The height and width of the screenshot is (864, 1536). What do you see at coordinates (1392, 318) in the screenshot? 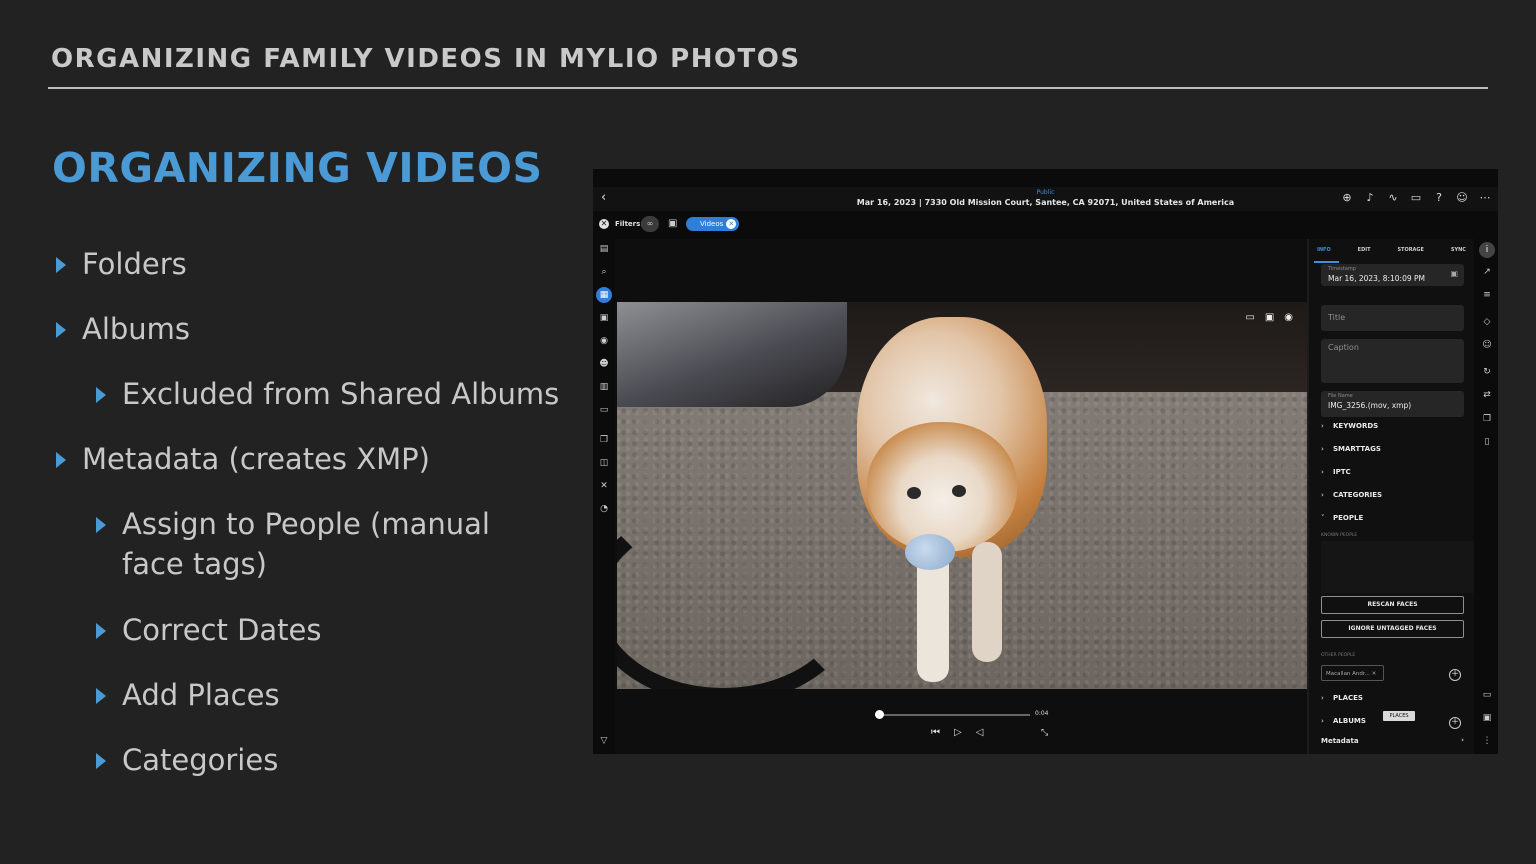
I see `title-field: Title` at bounding box center [1392, 318].